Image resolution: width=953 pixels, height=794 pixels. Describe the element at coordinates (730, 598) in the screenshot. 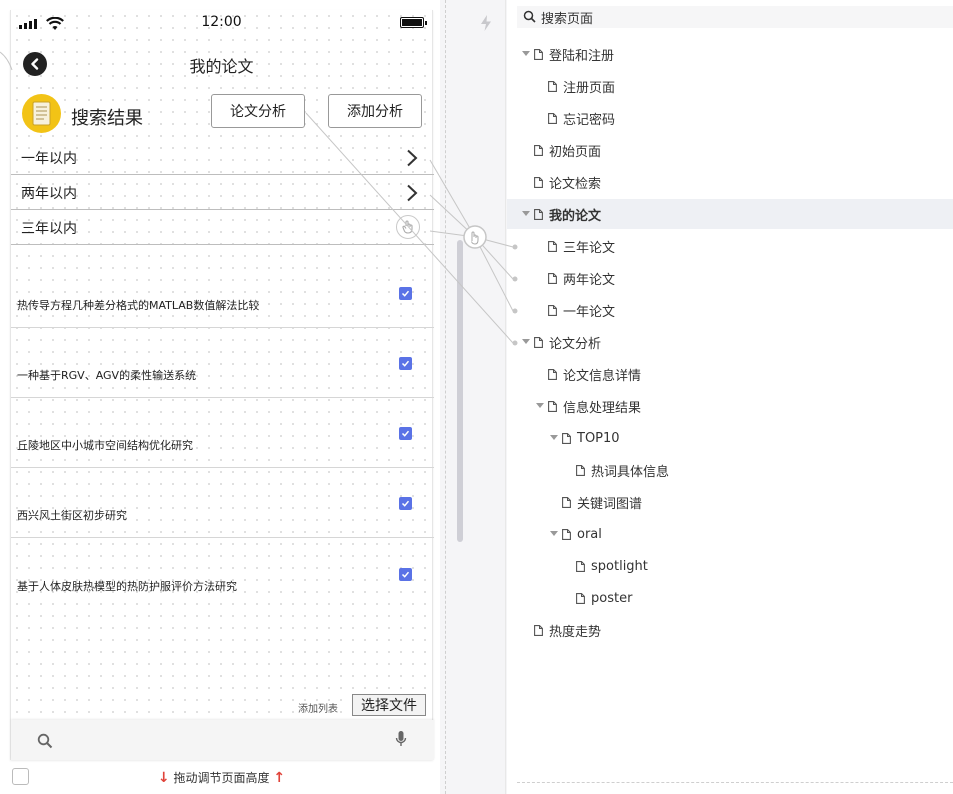

I see `tree-item: poster` at that location.